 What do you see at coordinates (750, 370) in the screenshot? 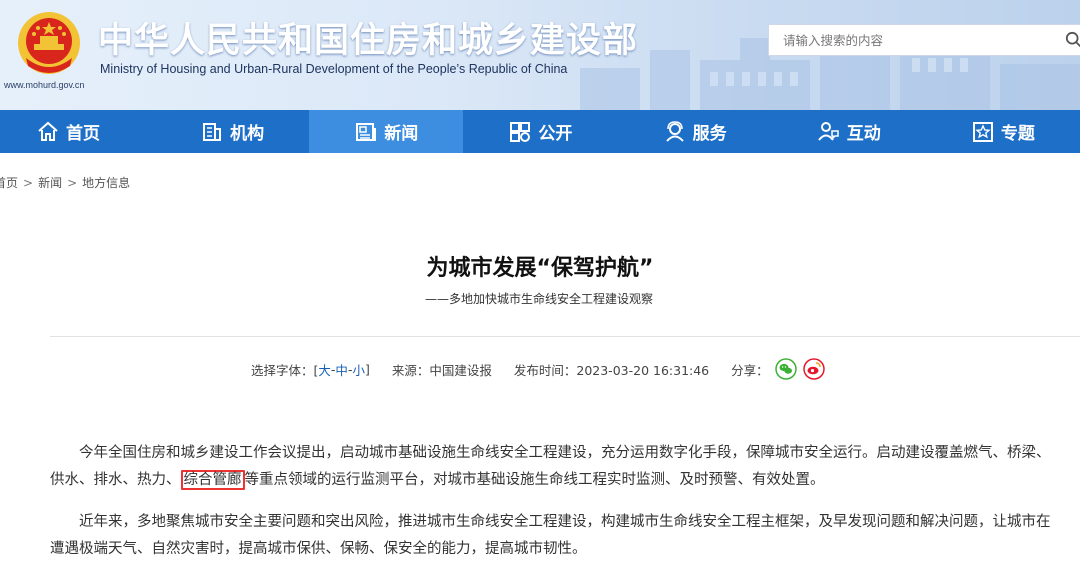
I see `share-label: 分享：` at bounding box center [750, 370].